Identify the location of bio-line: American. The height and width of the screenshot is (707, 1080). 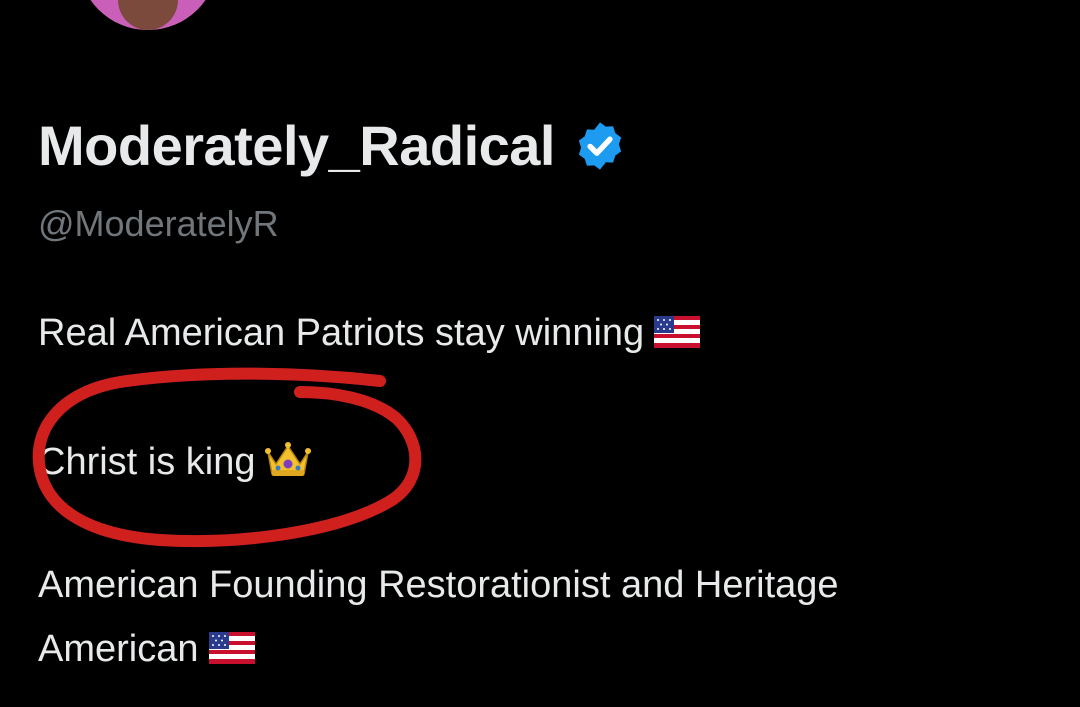
(146, 649).